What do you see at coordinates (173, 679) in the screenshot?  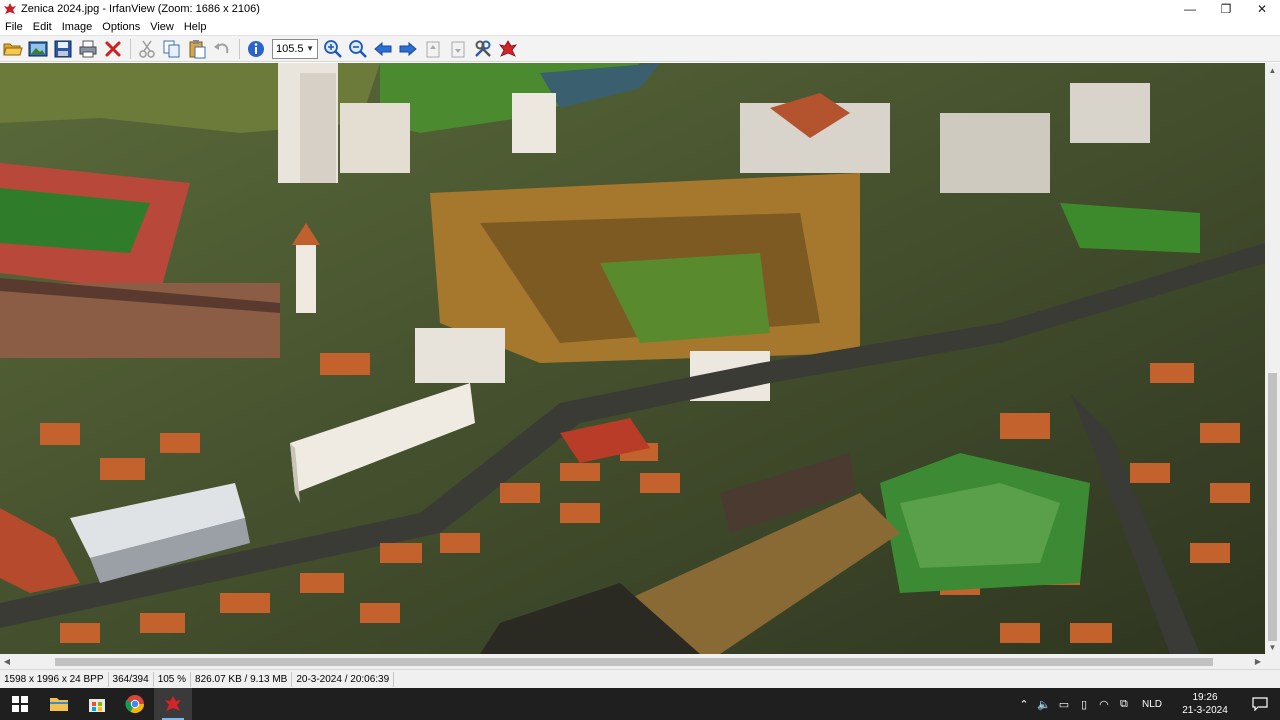 I see `status-zoom: 105 %` at bounding box center [173, 679].